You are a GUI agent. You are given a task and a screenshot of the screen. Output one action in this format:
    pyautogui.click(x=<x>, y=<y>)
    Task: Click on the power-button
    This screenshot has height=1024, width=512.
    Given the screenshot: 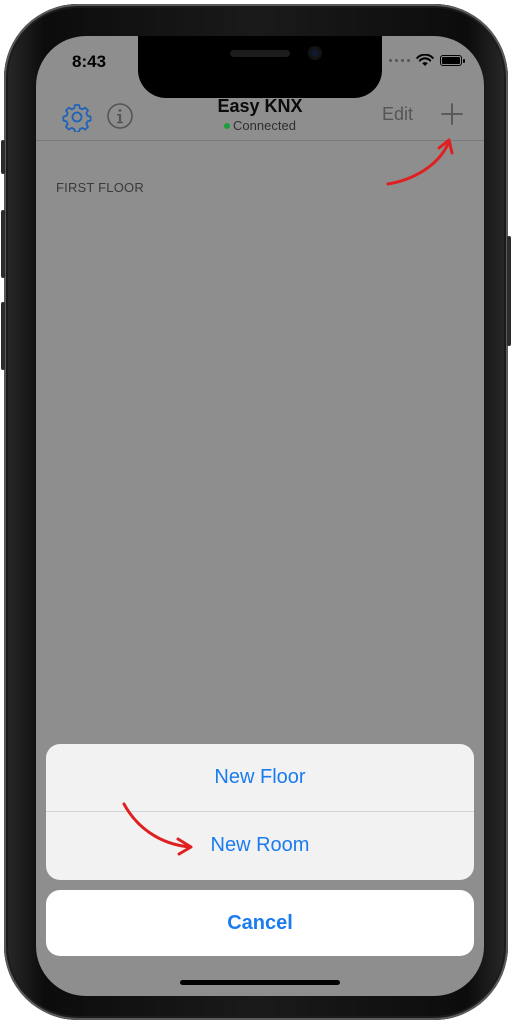 What is the action you would take?
    pyautogui.click(x=509, y=291)
    